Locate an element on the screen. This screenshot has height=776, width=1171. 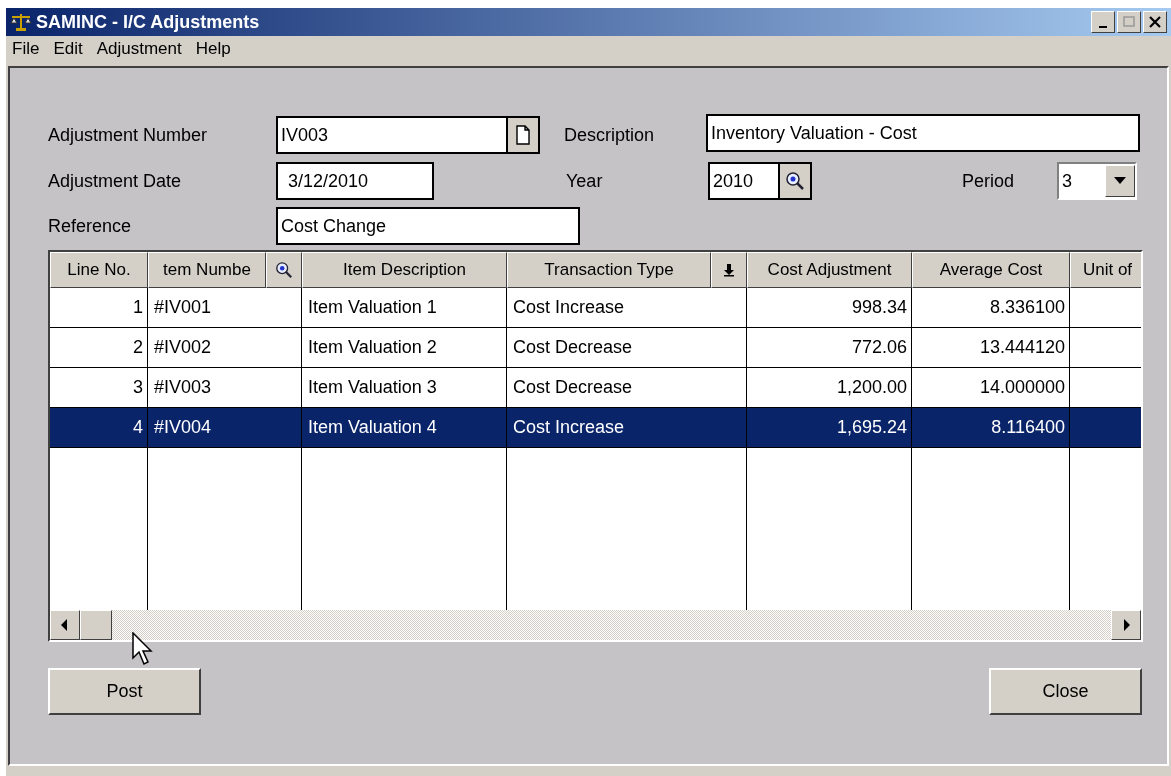
table-cell: Item Valuation 3 is located at coordinates (372, 387).